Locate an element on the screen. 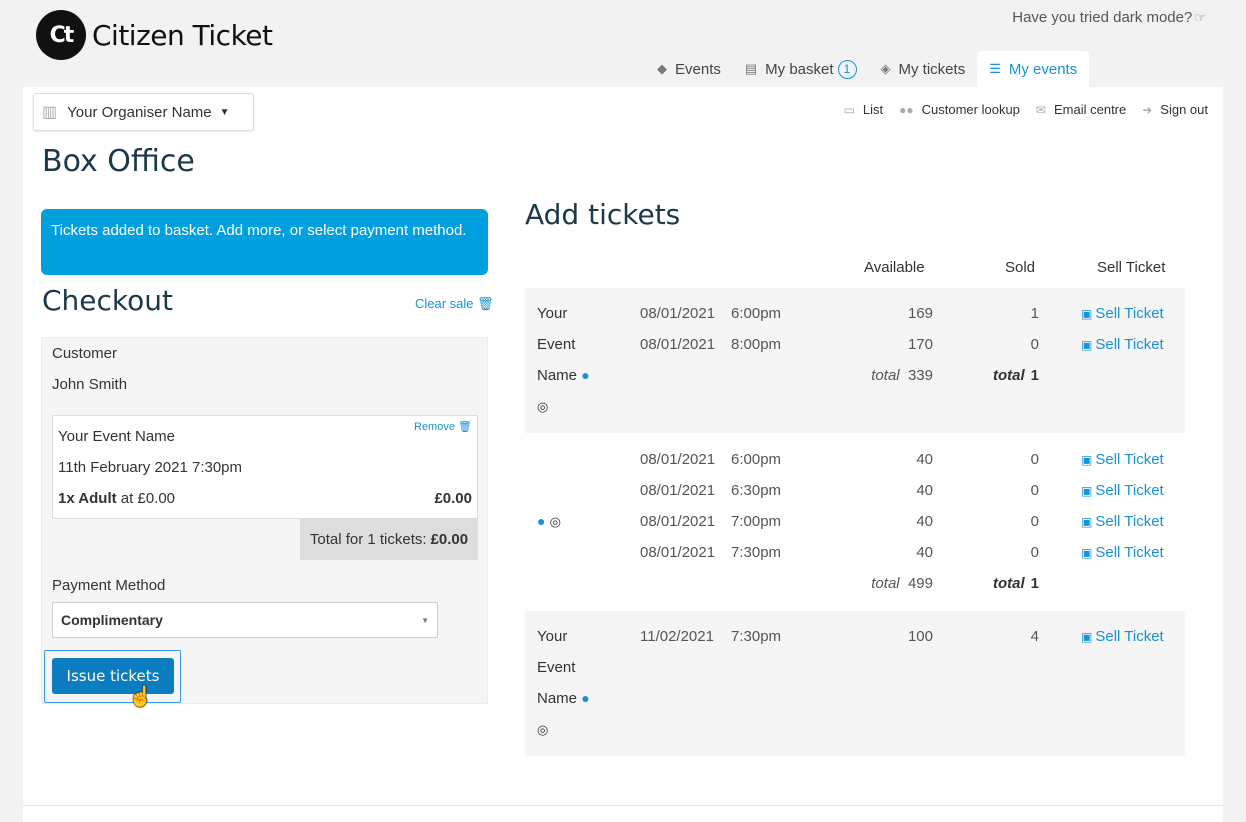 The width and height of the screenshot is (1246, 822). event-name-text: Name is located at coordinates (557, 698).